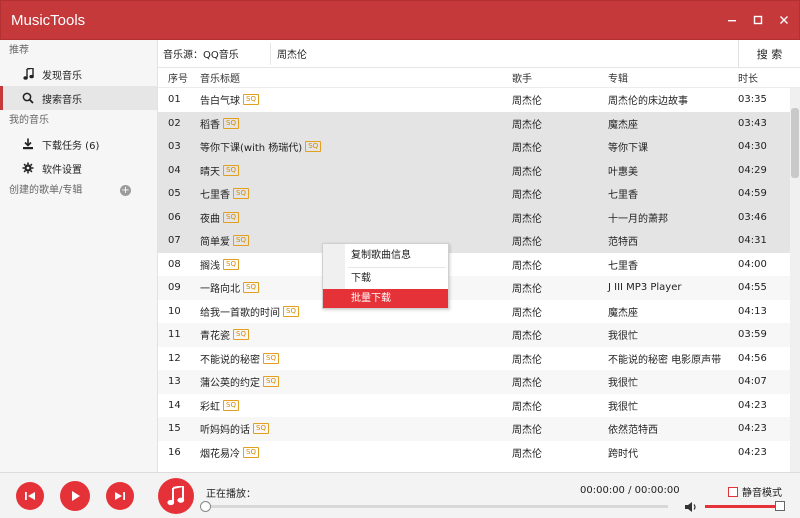 The image size is (800, 518). What do you see at coordinates (623, 313) in the screenshot?
I see `row-album: 魔杰座` at bounding box center [623, 313].